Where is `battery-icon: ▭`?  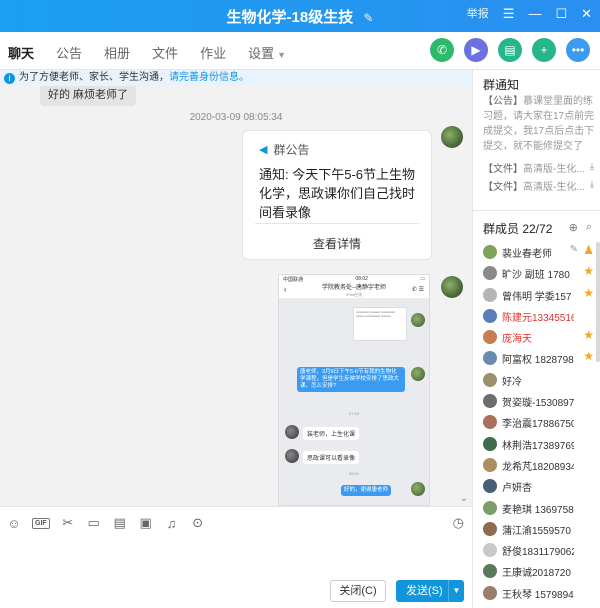 battery-icon: ▭ is located at coordinates (422, 279).